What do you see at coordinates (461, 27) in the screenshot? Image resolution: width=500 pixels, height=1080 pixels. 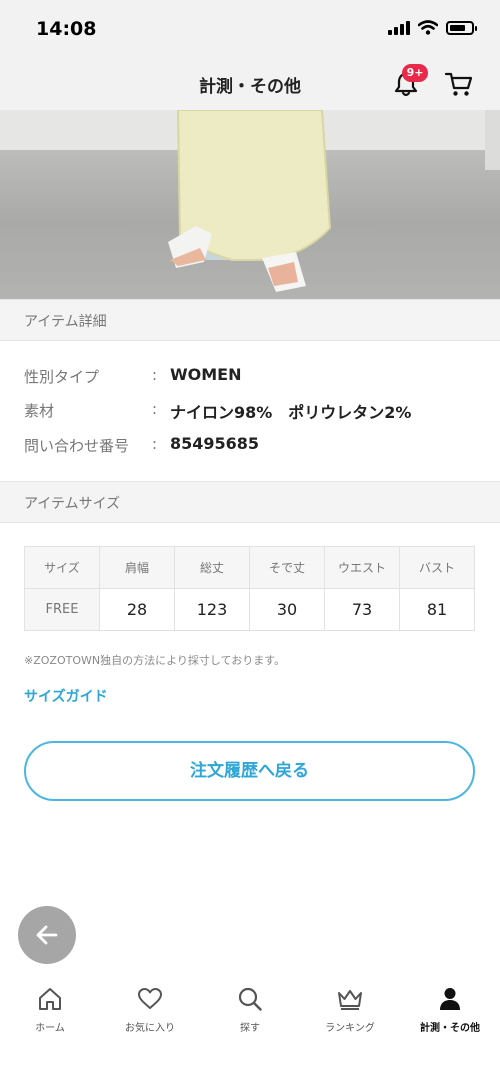 I see `battery-icon` at bounding box center [461, 27].